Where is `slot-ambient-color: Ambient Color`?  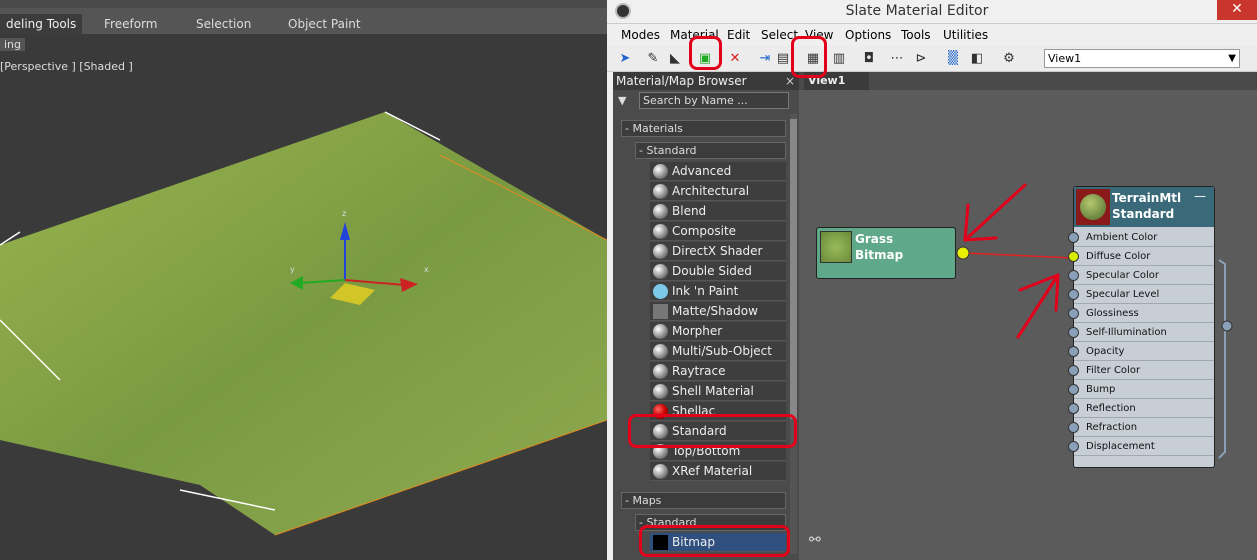
slot-ambient-color: Ambient Color is located at coordinates (1141, 237).